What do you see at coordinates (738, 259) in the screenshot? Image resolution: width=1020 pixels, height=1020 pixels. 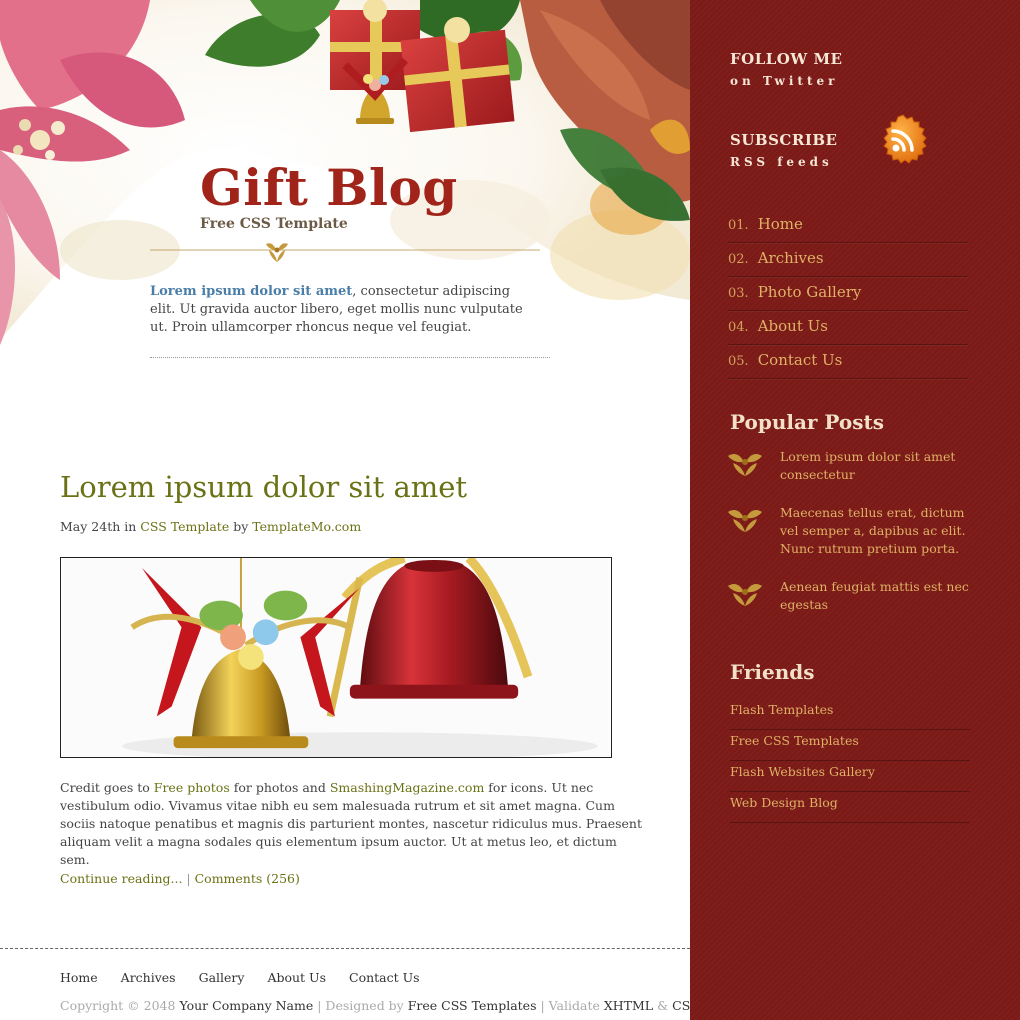 I see `sidebar-nav-num: 02.` at bounding box center [738, 259].